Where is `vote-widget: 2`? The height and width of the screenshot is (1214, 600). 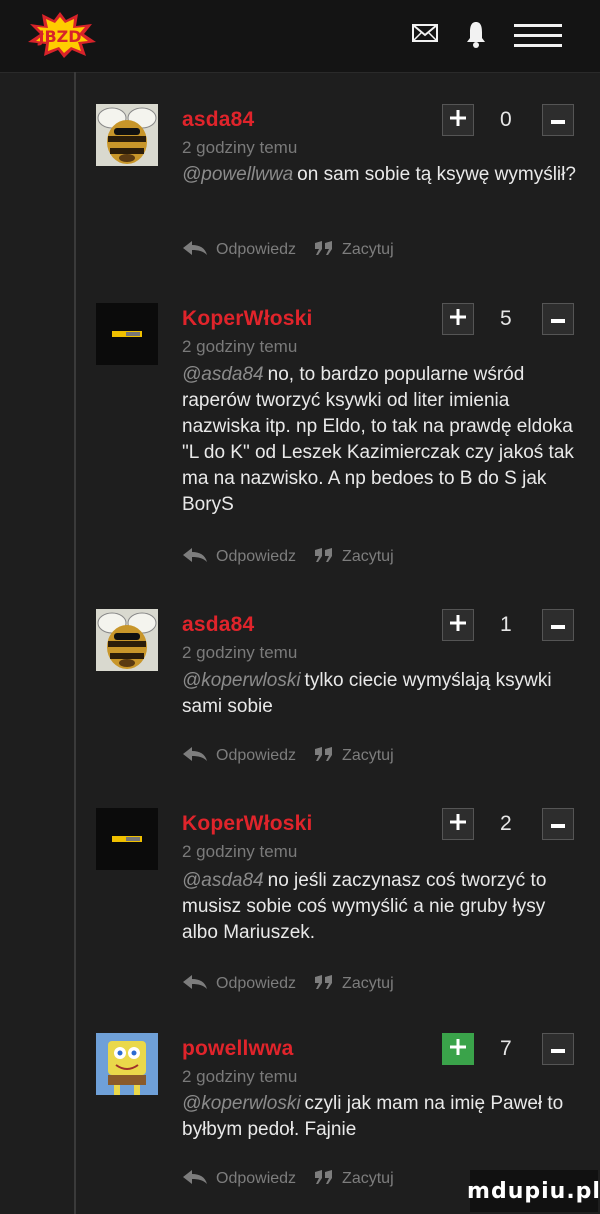
vote-widget: 2 is located at coordinates (509, 825).